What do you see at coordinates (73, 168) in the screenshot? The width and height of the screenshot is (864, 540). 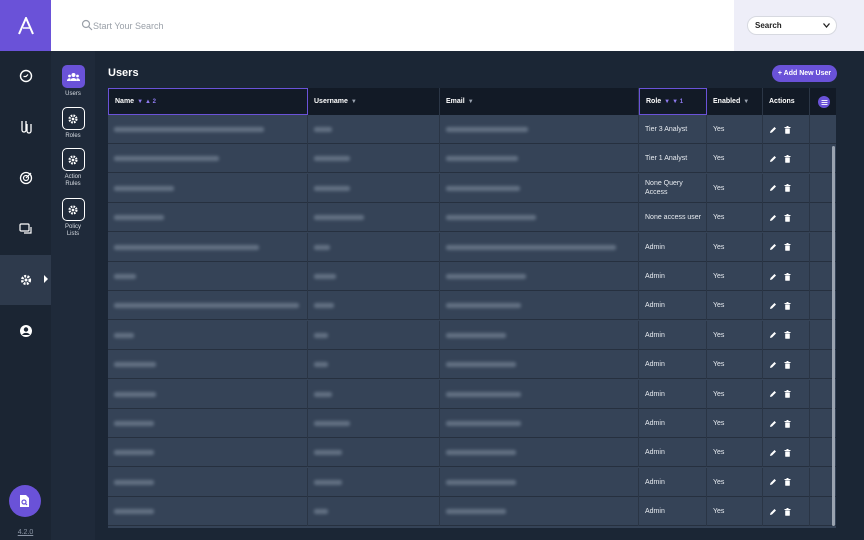 I see `subnav-item-action-rules: Action Rules` at bounding box center [73, 168].